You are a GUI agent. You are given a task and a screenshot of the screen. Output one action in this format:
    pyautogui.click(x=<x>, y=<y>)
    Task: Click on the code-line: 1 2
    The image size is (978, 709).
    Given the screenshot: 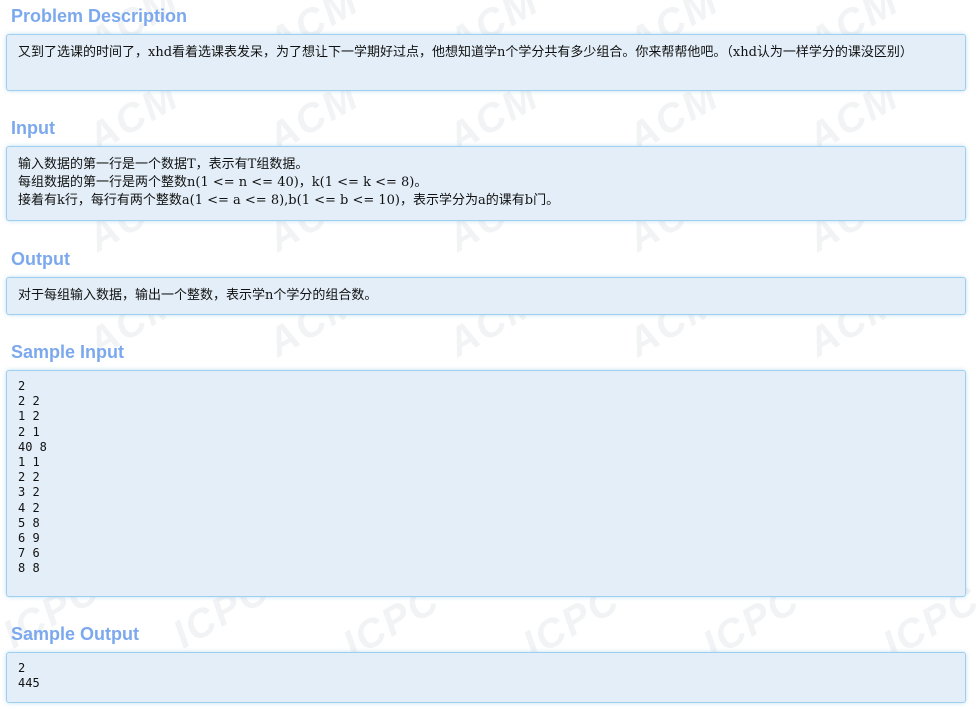 What is the action you would take?
    pyautogui.click(x=29, y=416)
    